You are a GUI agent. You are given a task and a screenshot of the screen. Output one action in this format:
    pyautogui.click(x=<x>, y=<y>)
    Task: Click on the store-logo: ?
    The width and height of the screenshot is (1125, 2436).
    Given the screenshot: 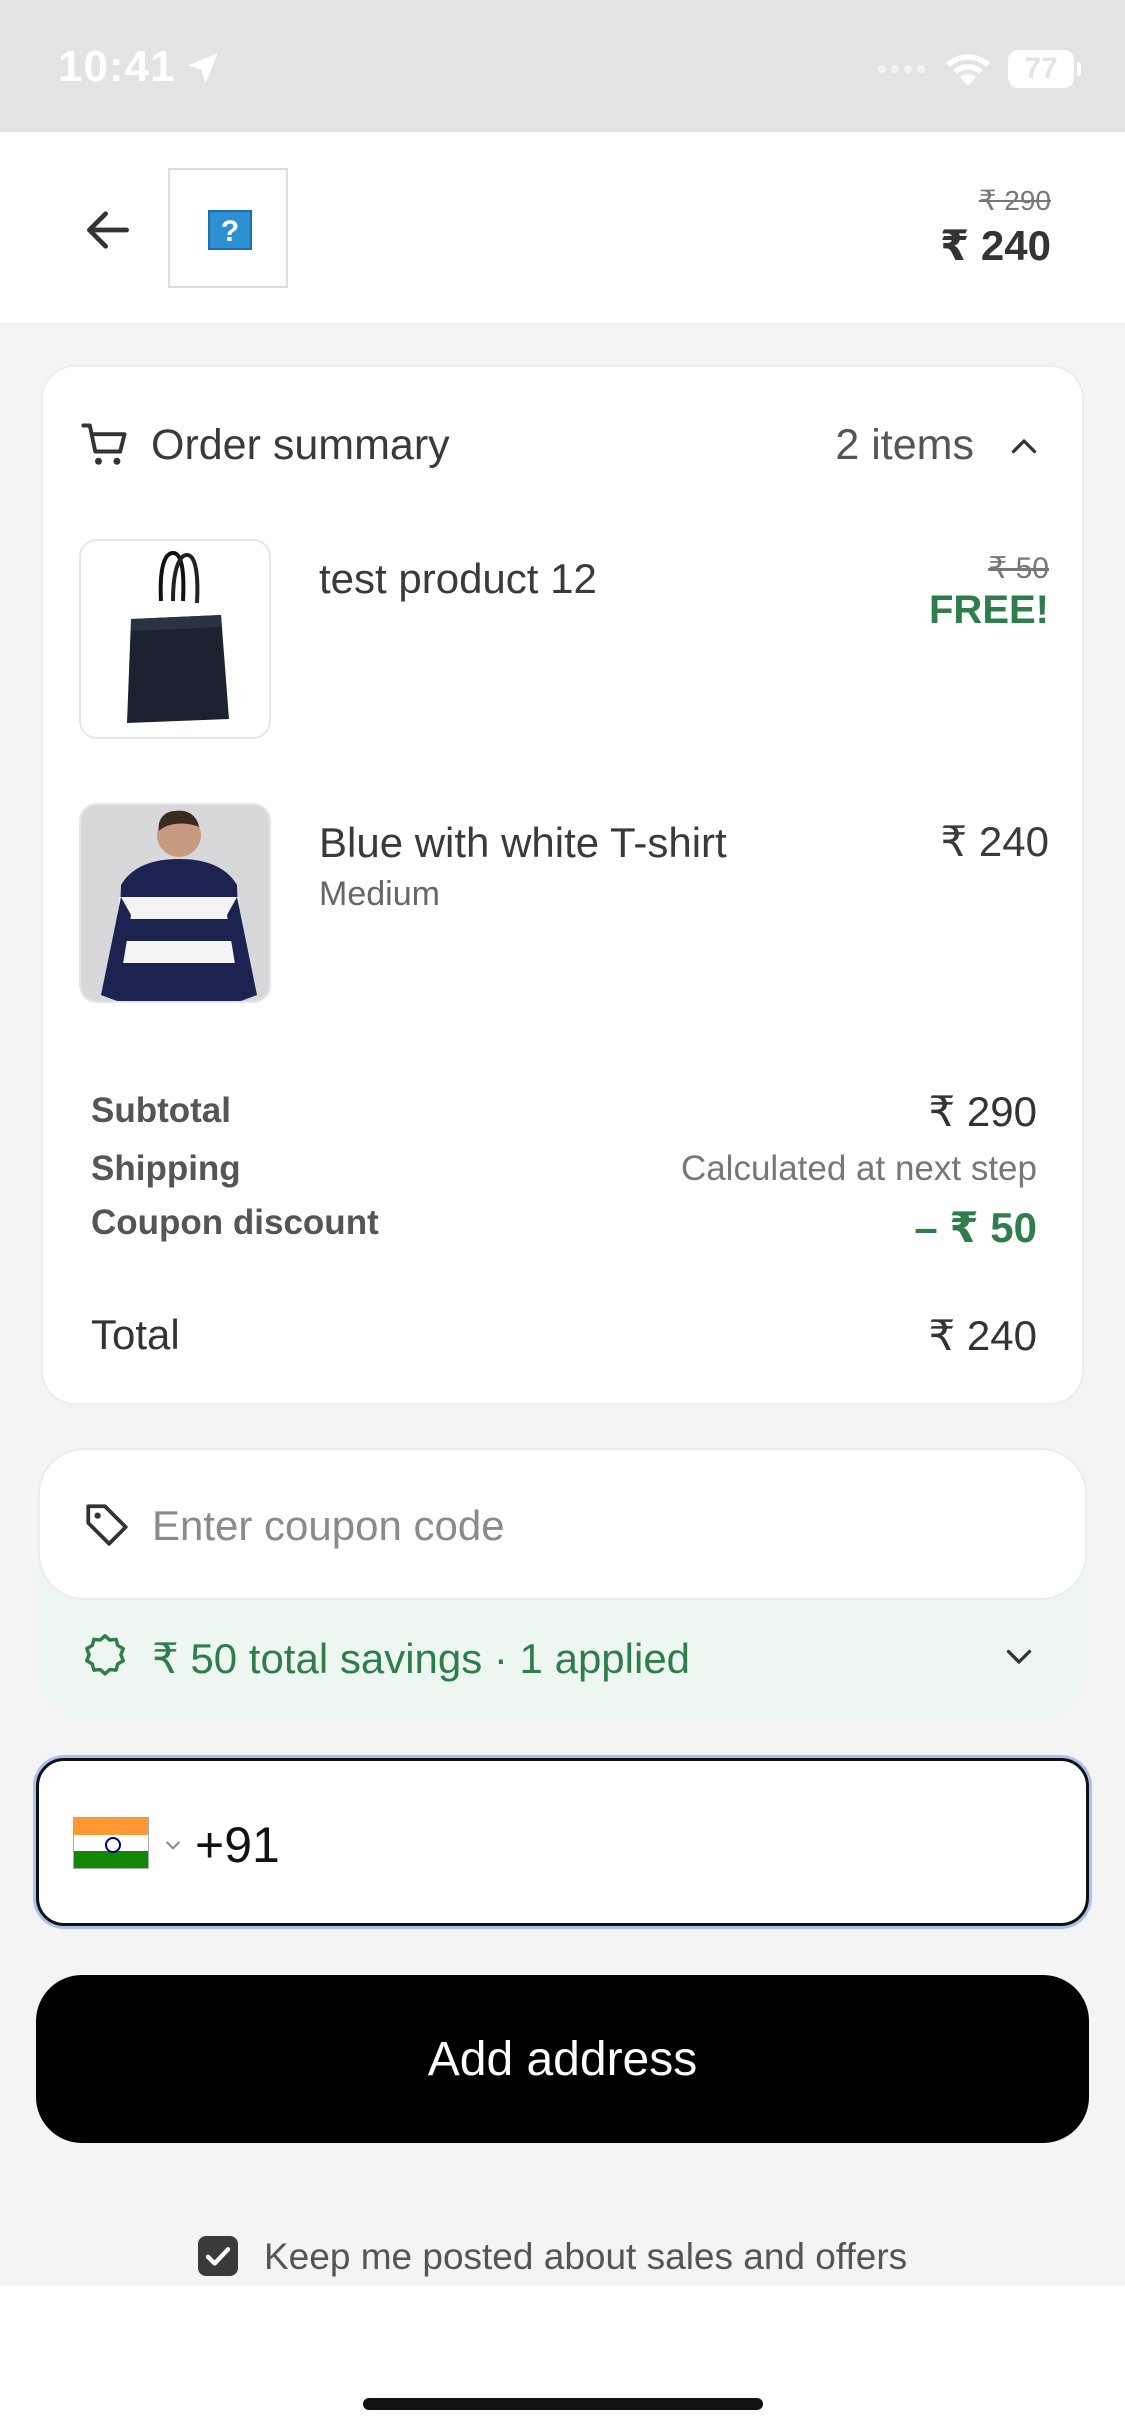 What is the action you would take?
    pyautogui.click(x=228, y=228)
    